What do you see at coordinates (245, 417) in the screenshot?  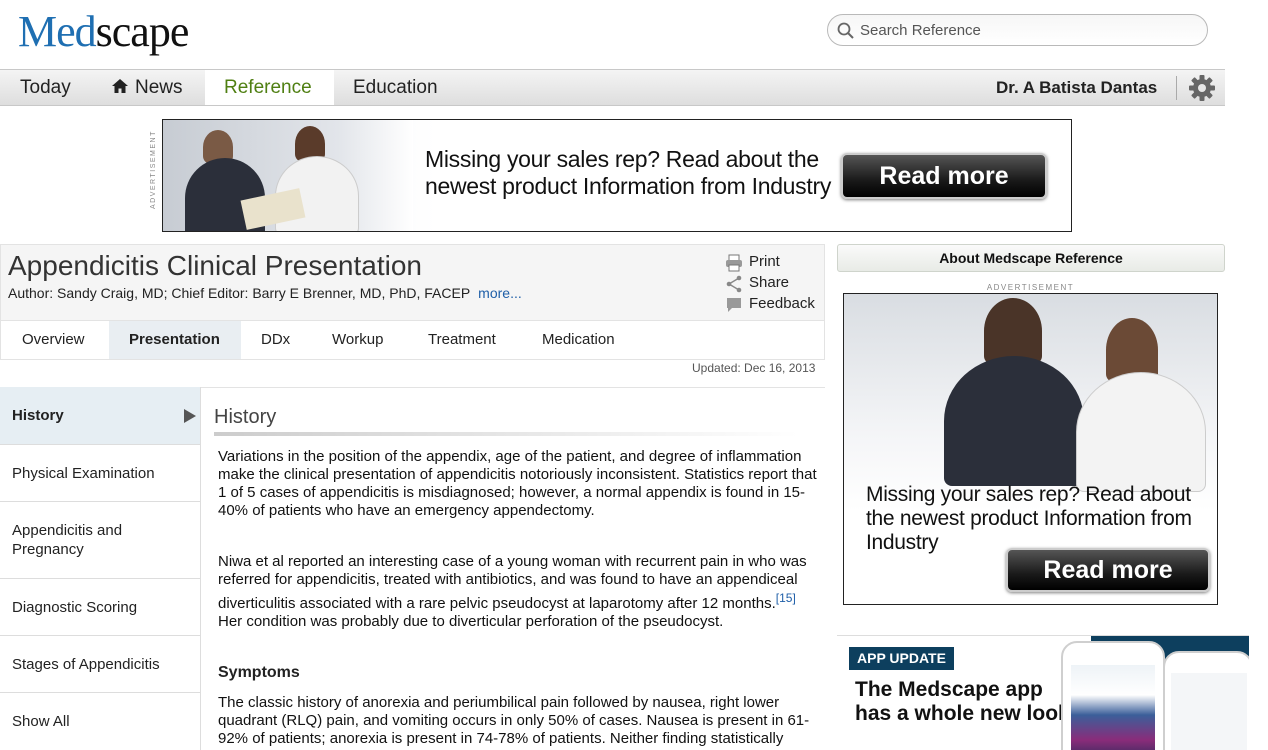 I see `section-title: History` at bounding box center [245, 417].